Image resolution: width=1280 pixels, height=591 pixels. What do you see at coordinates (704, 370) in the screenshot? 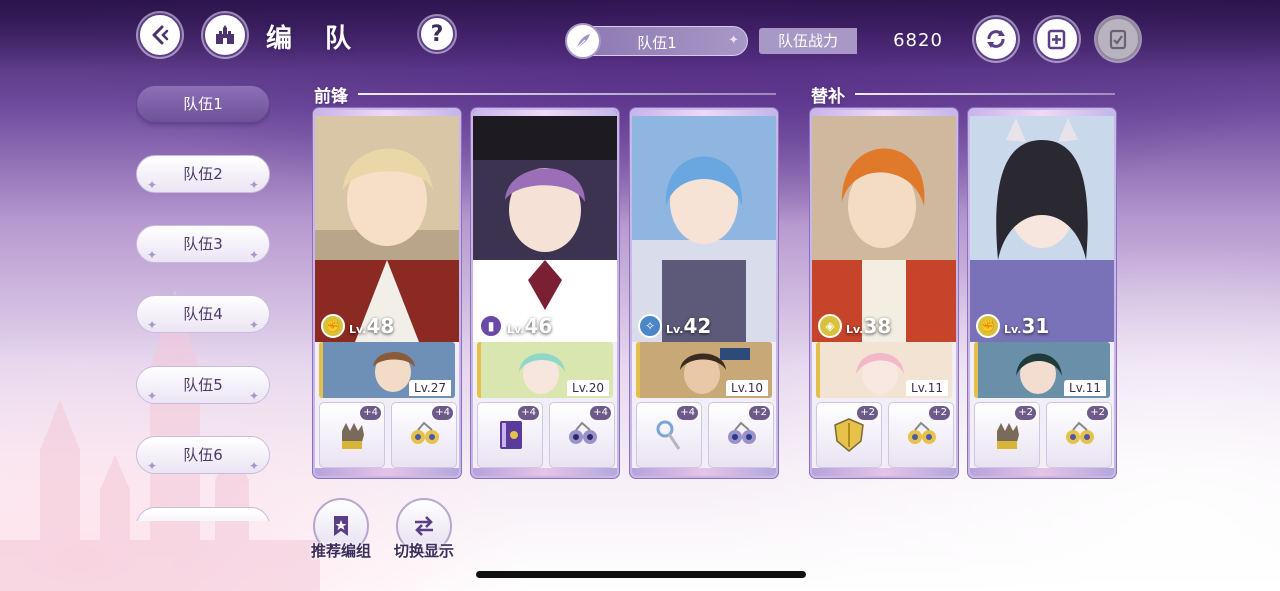
I see `support-slot: Lv.10` at bounding box center [704, 370].